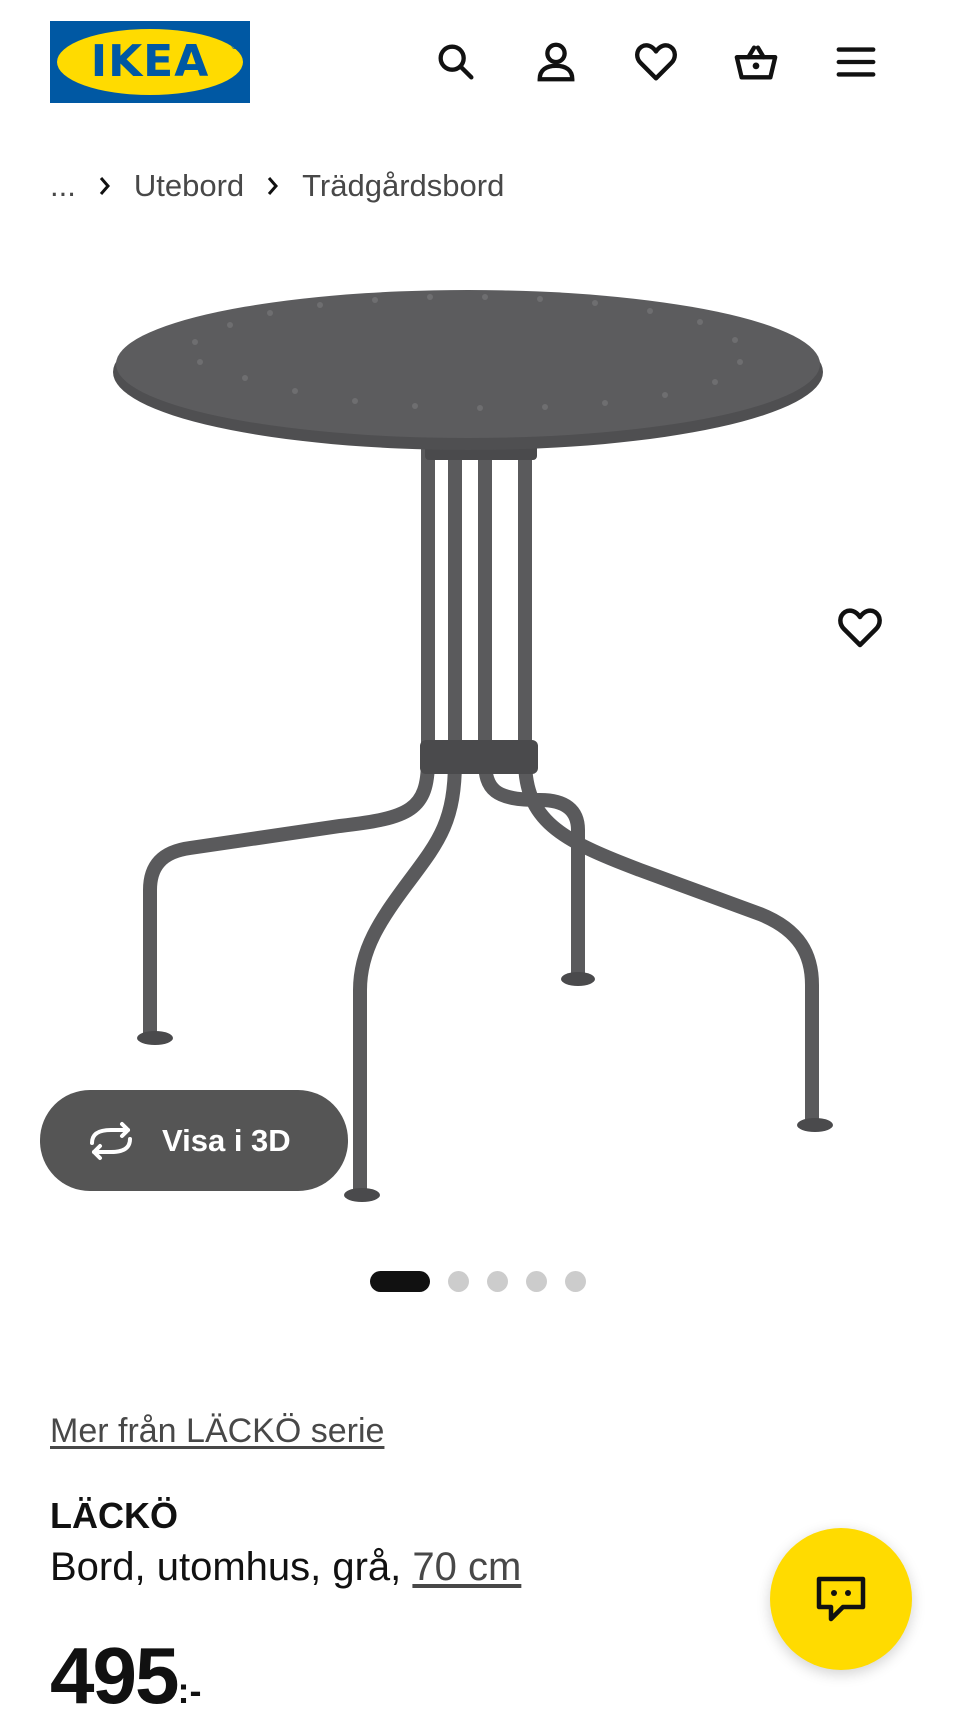 This screenshot has height=1725, width=960. What do you see at coordinates (189, 1690) in the screenshot?
I see `price-suffix: :-` at bounding box center [189, 1690].